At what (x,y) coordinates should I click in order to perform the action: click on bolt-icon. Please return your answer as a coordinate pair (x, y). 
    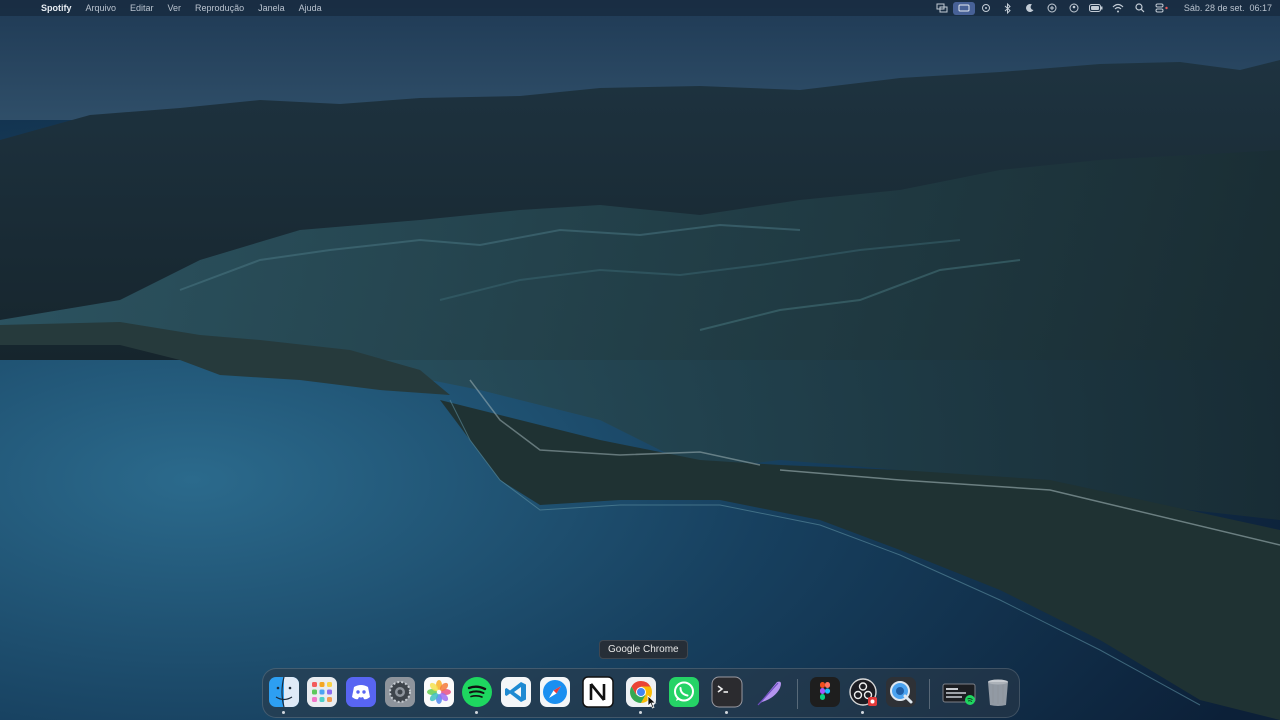
    Looking at the image, I should click on (986, 8).